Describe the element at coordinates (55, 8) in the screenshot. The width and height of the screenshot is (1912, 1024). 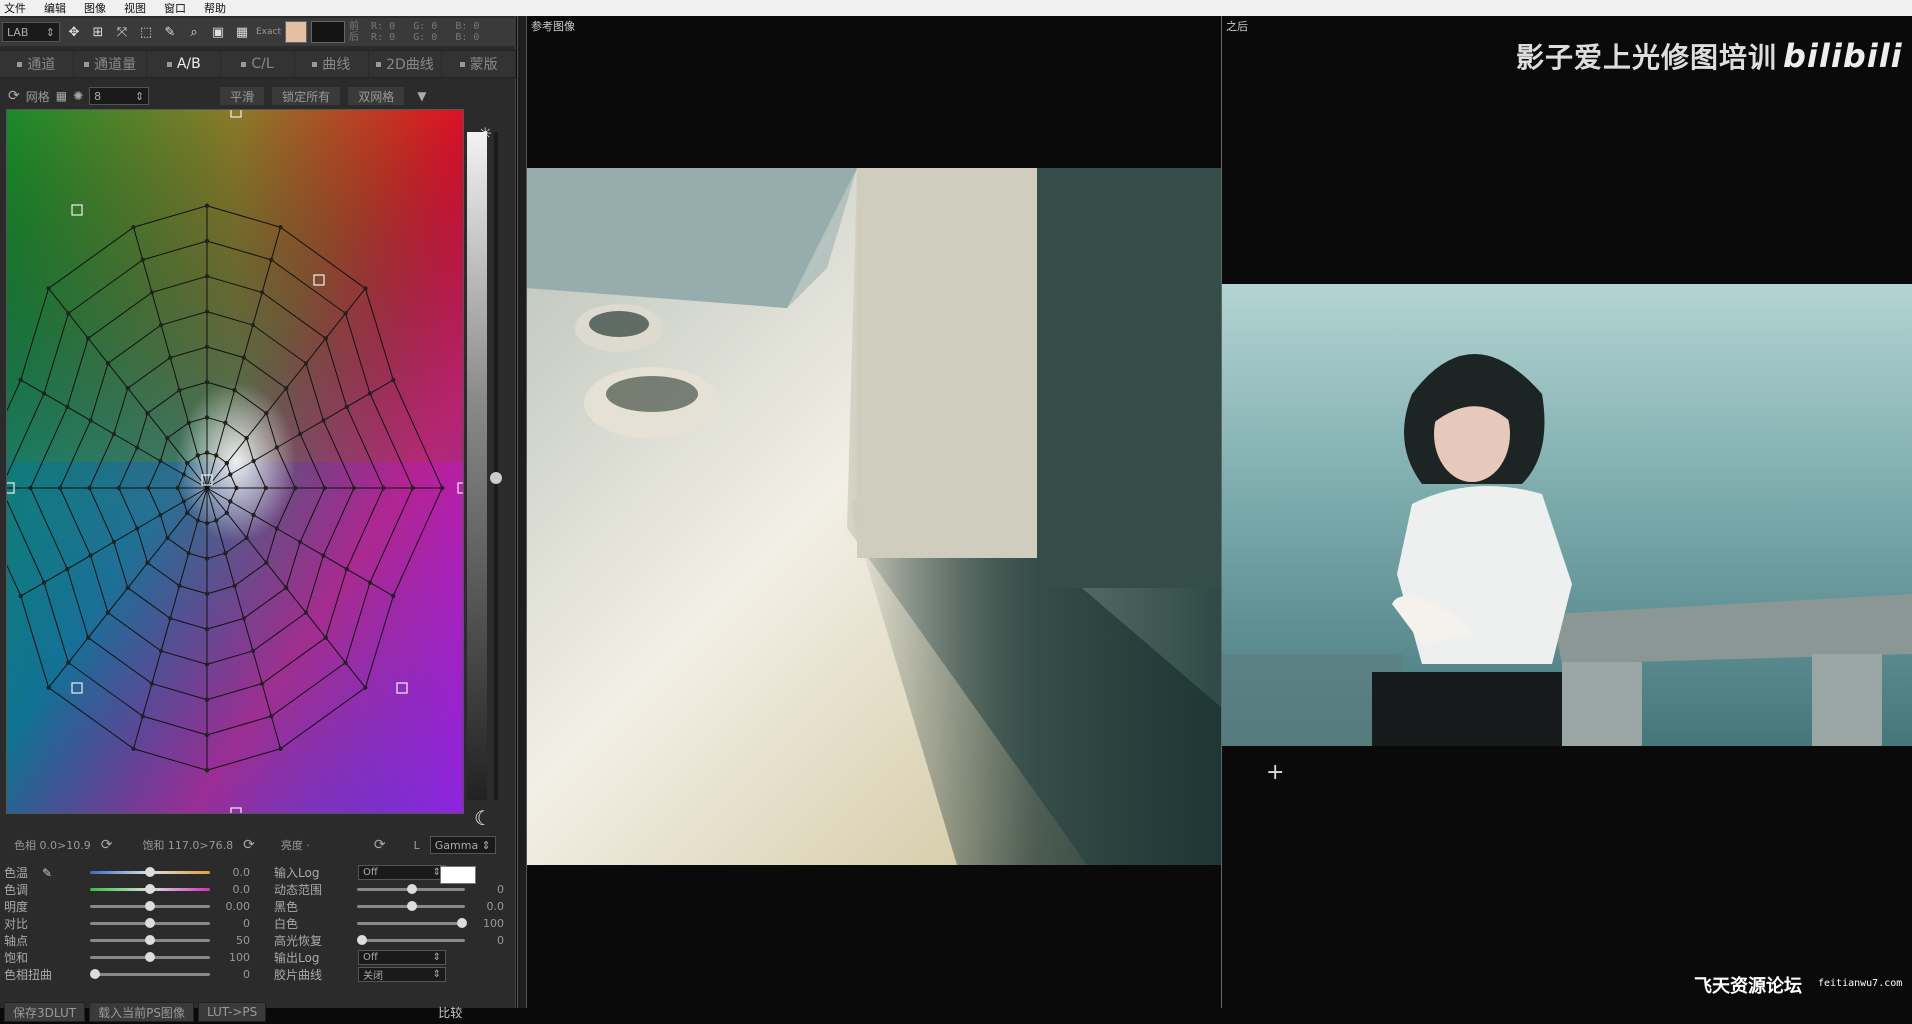
I see `menu-edit: 编辑` at that location.